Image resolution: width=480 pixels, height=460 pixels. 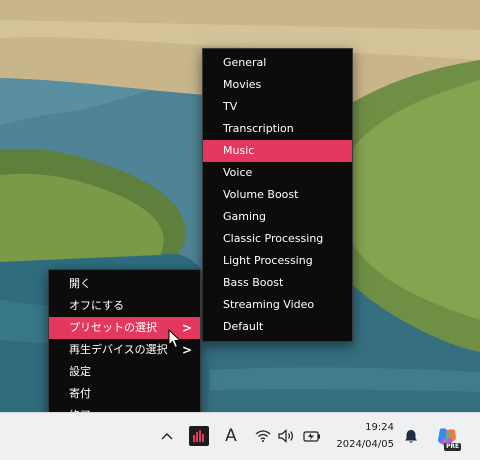 What do you see at coordinates (263, 436) in the screenshot?
I see `wifi-icon` at bounding box center [263, 436].